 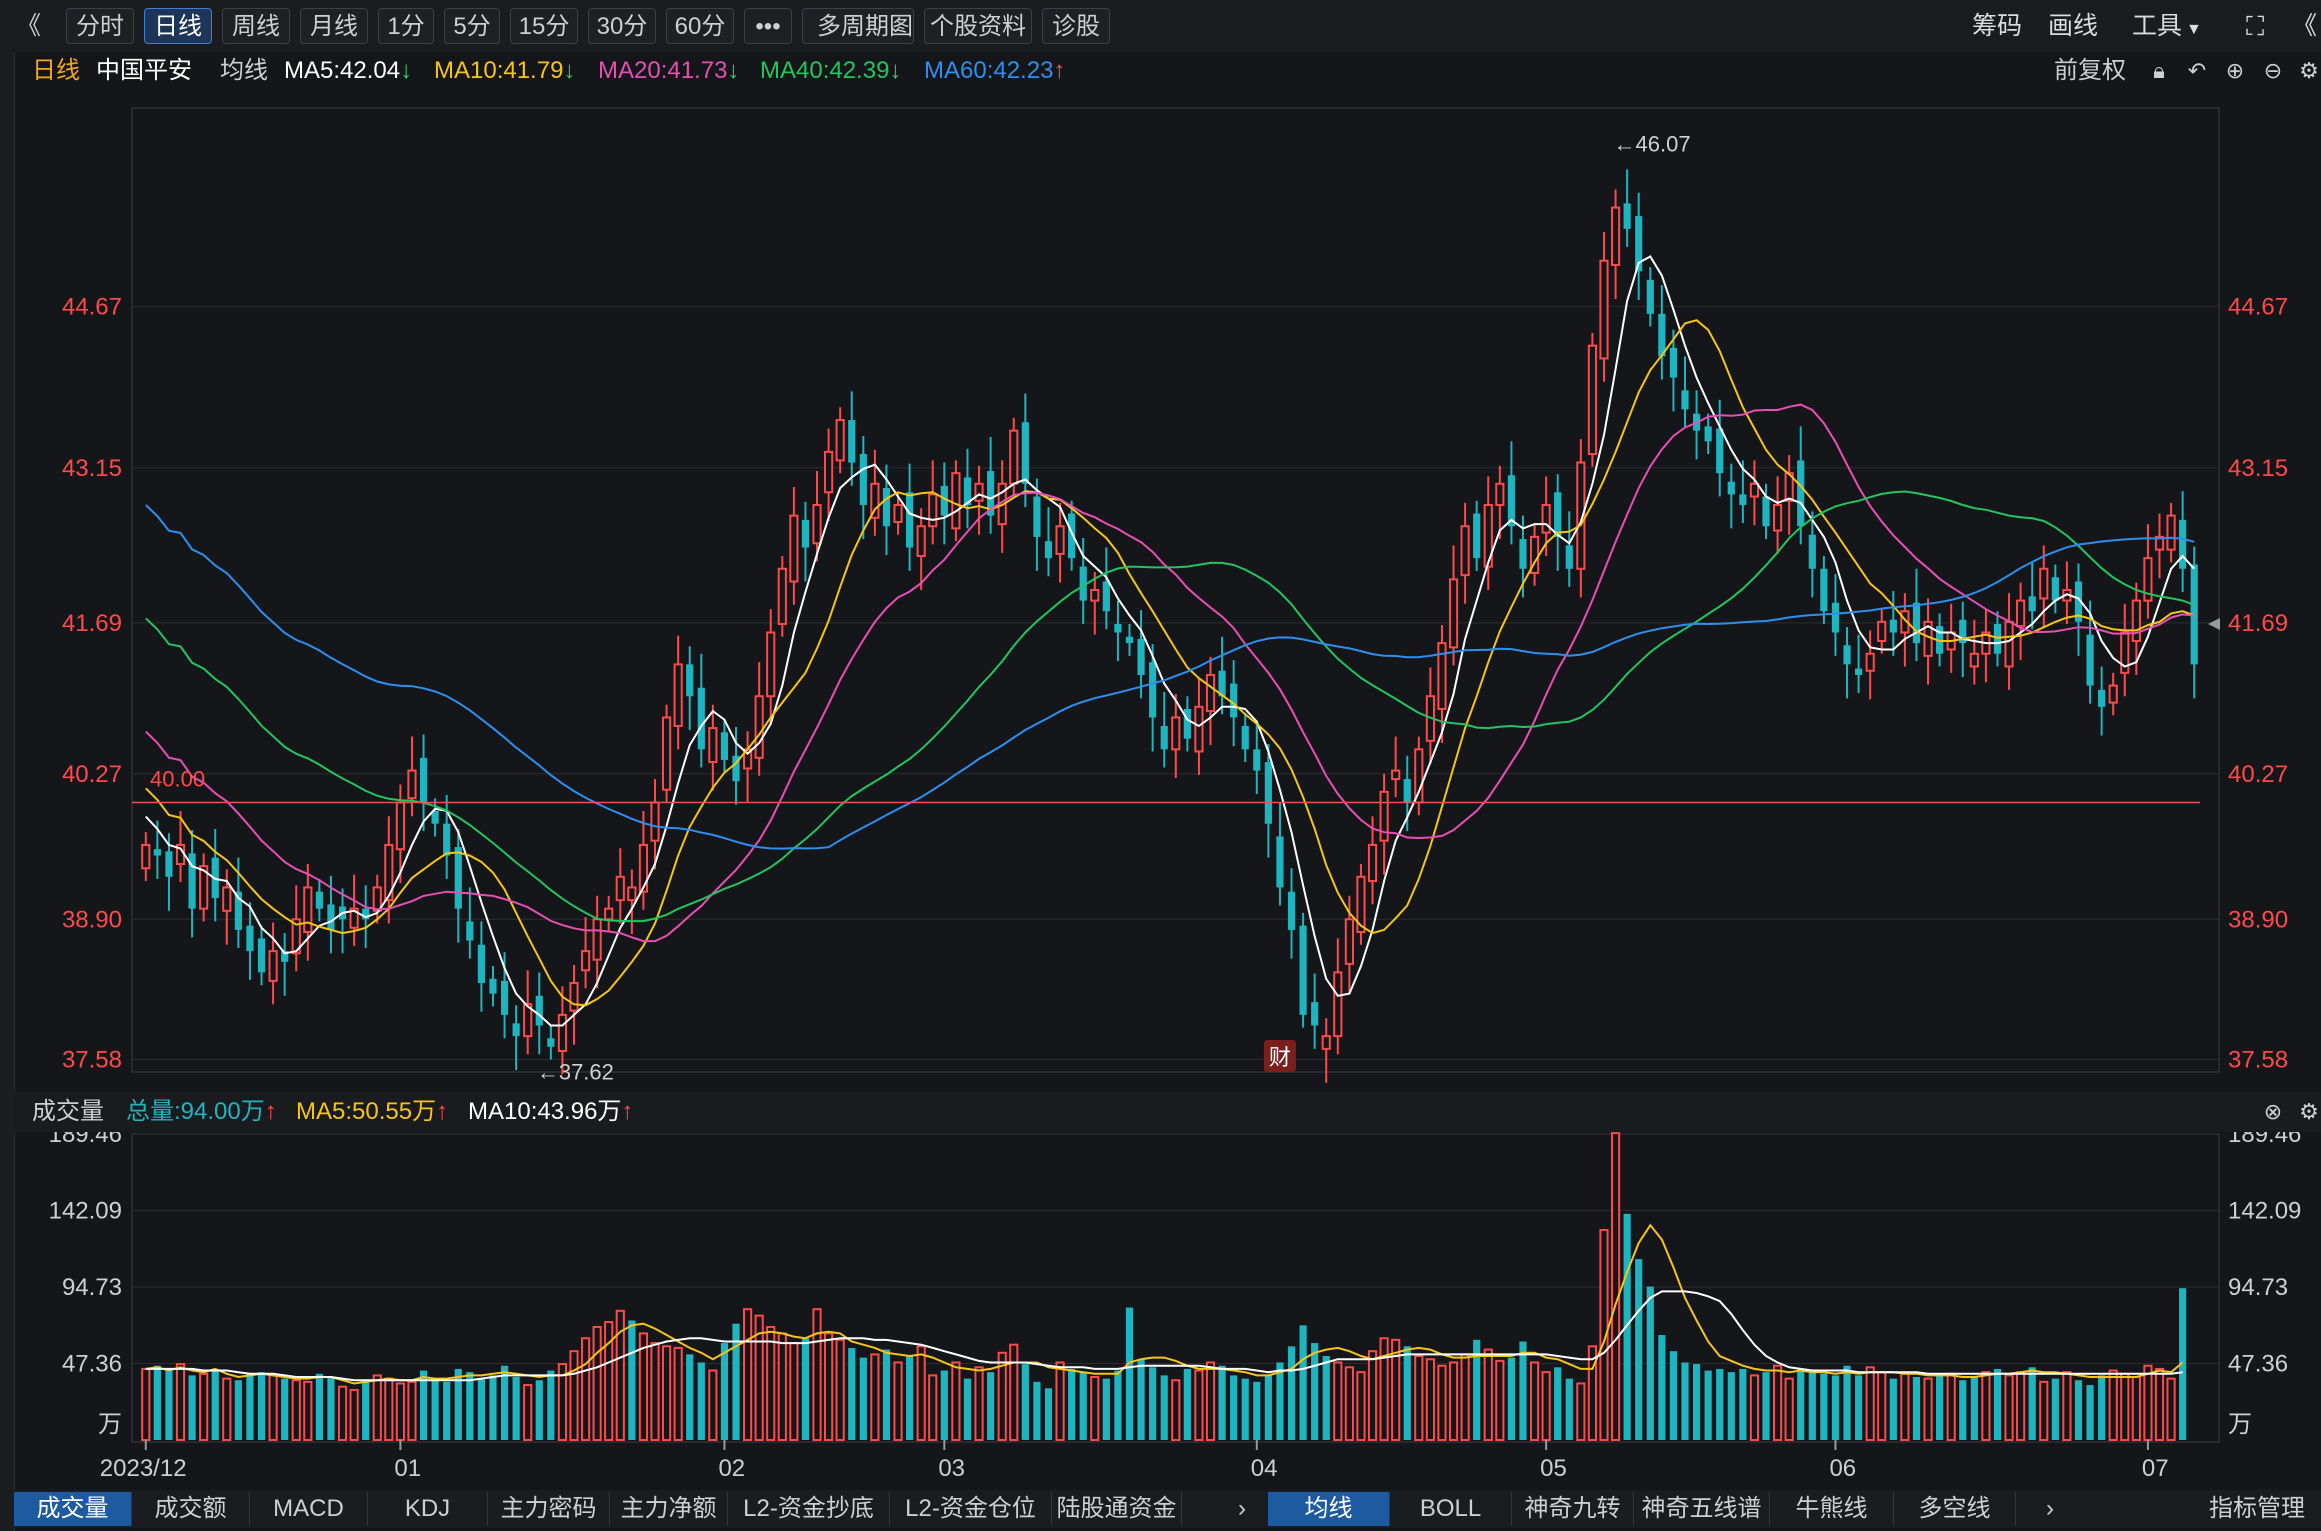 What do you see at coordinates (1573, 1509) in the screenshot?
I see `overlay-tab-2: 神奇九转` at bounding box center [1573, 1509].